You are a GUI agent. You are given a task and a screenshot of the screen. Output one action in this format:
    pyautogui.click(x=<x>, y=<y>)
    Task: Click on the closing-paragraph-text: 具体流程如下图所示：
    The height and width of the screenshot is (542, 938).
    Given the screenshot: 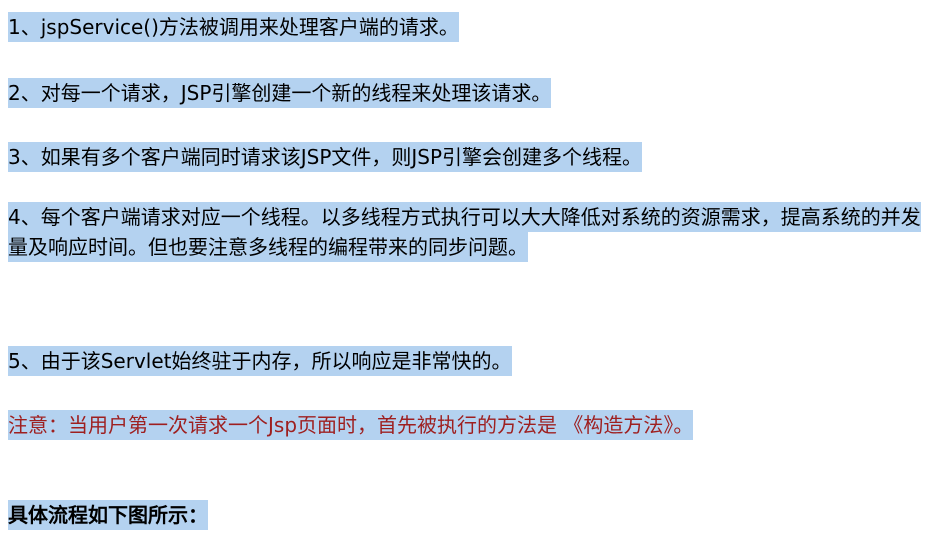 What is the action you would take?
    pyautogui.click(x=108, y=515)
    